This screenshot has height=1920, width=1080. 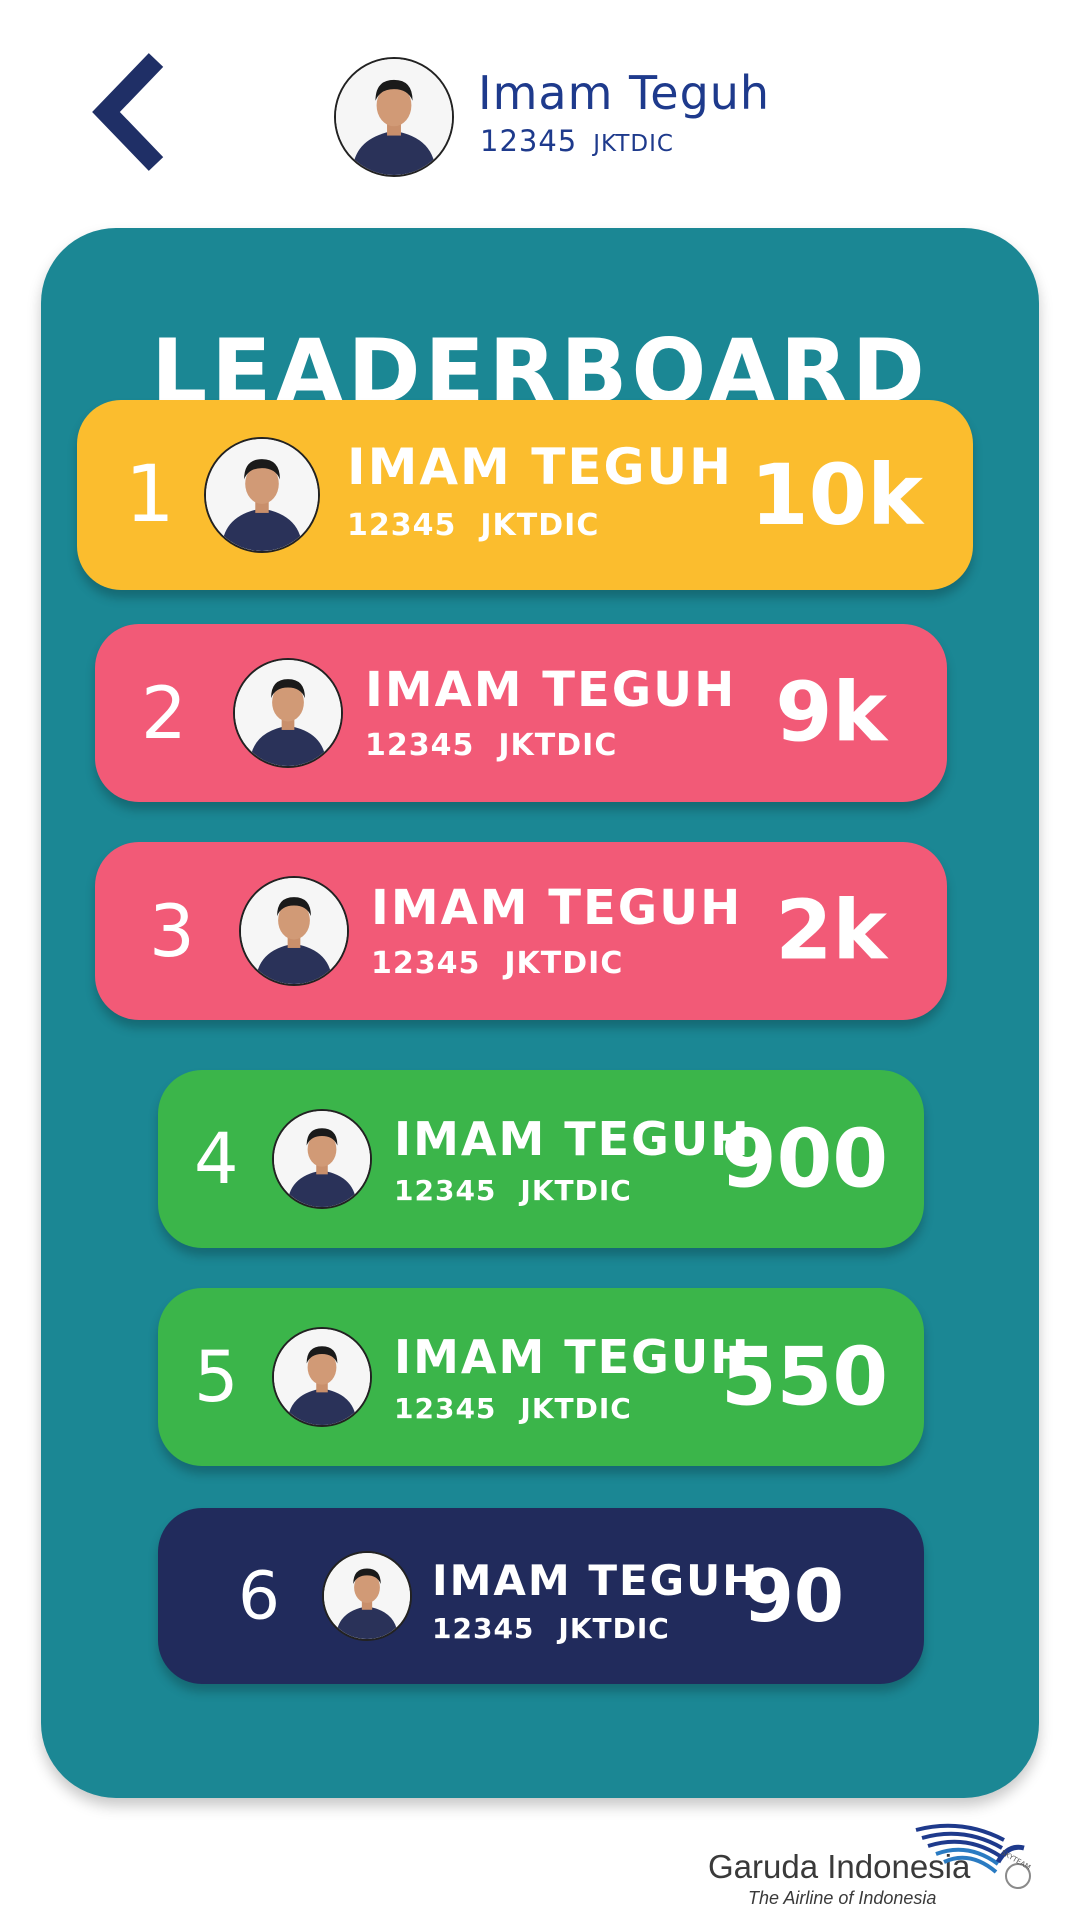 I want to click on leaderboard-row: 3 IMAM TEGUH 12345 JKTDIC 2k, so click(x=521, y=931).